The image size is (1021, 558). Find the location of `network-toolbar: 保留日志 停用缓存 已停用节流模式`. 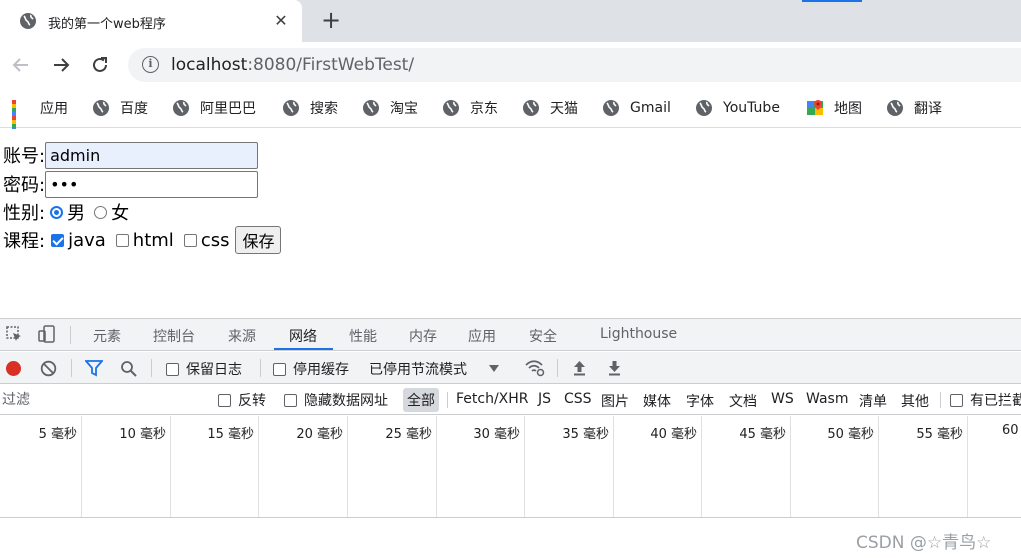

network-toolbar: 保留日志 停用缓存 已停用节流模式 is located at coordinates (510, 368).